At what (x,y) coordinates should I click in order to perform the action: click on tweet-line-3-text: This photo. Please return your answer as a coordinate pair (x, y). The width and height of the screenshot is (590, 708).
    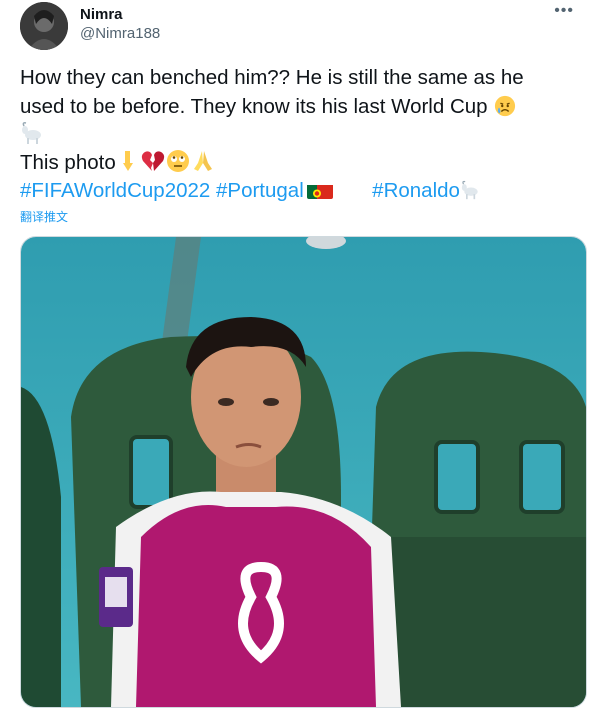
    Looking at the image, I should click on (68, 162).